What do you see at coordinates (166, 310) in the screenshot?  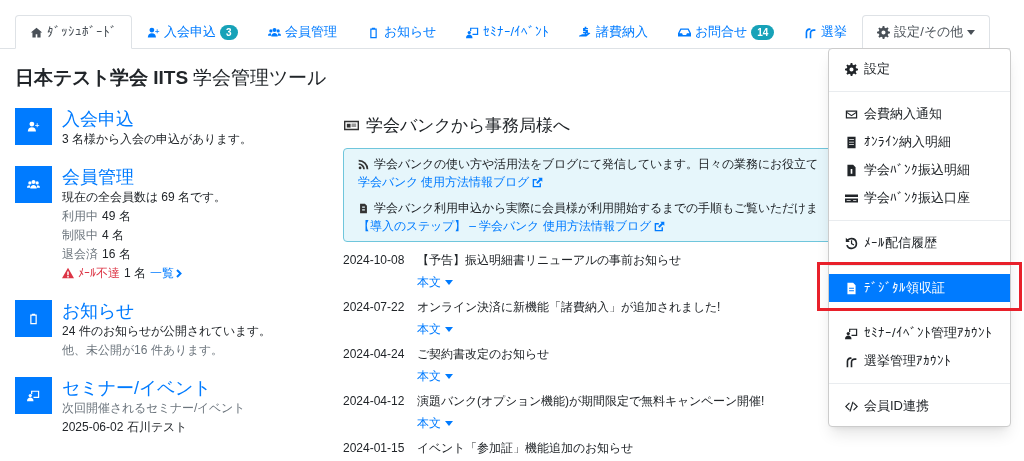 I see `section-title-link: お知らせ` at bounding box center [166, 310].